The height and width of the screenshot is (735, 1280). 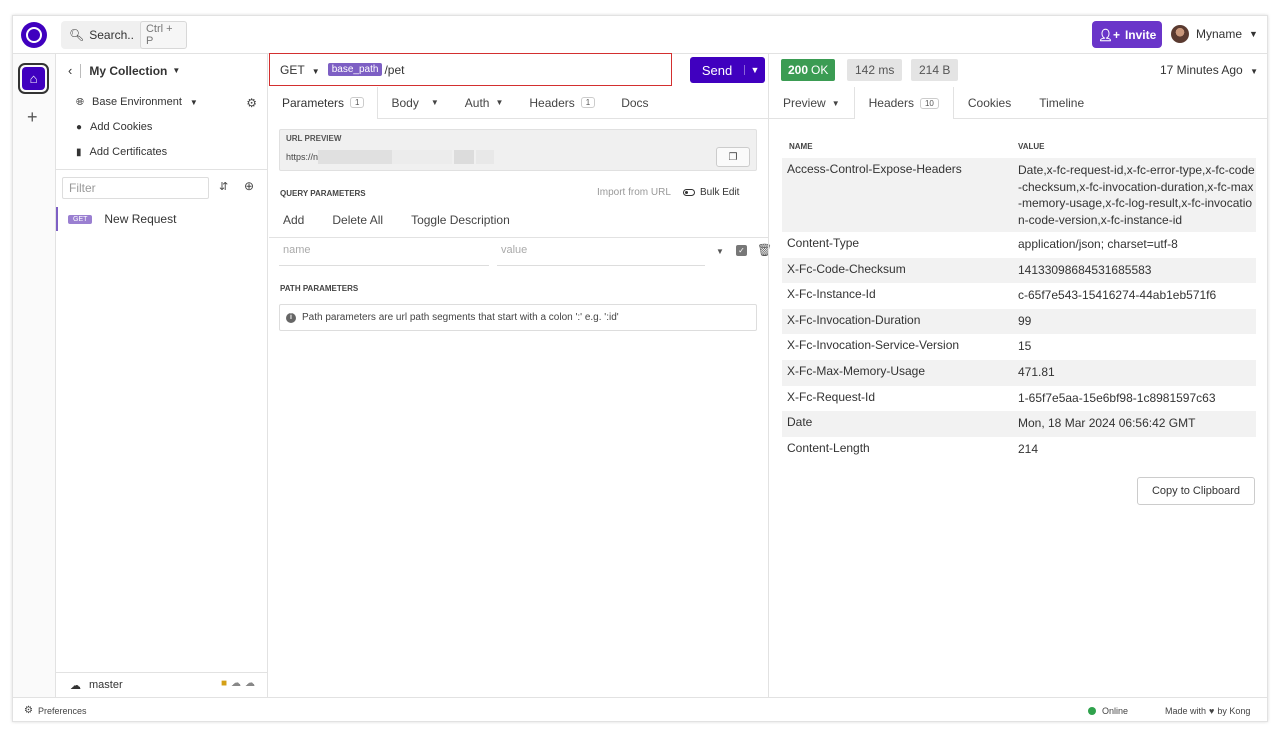 I want to click on delete-all-button: Delete All, so click(x=357, y=220).